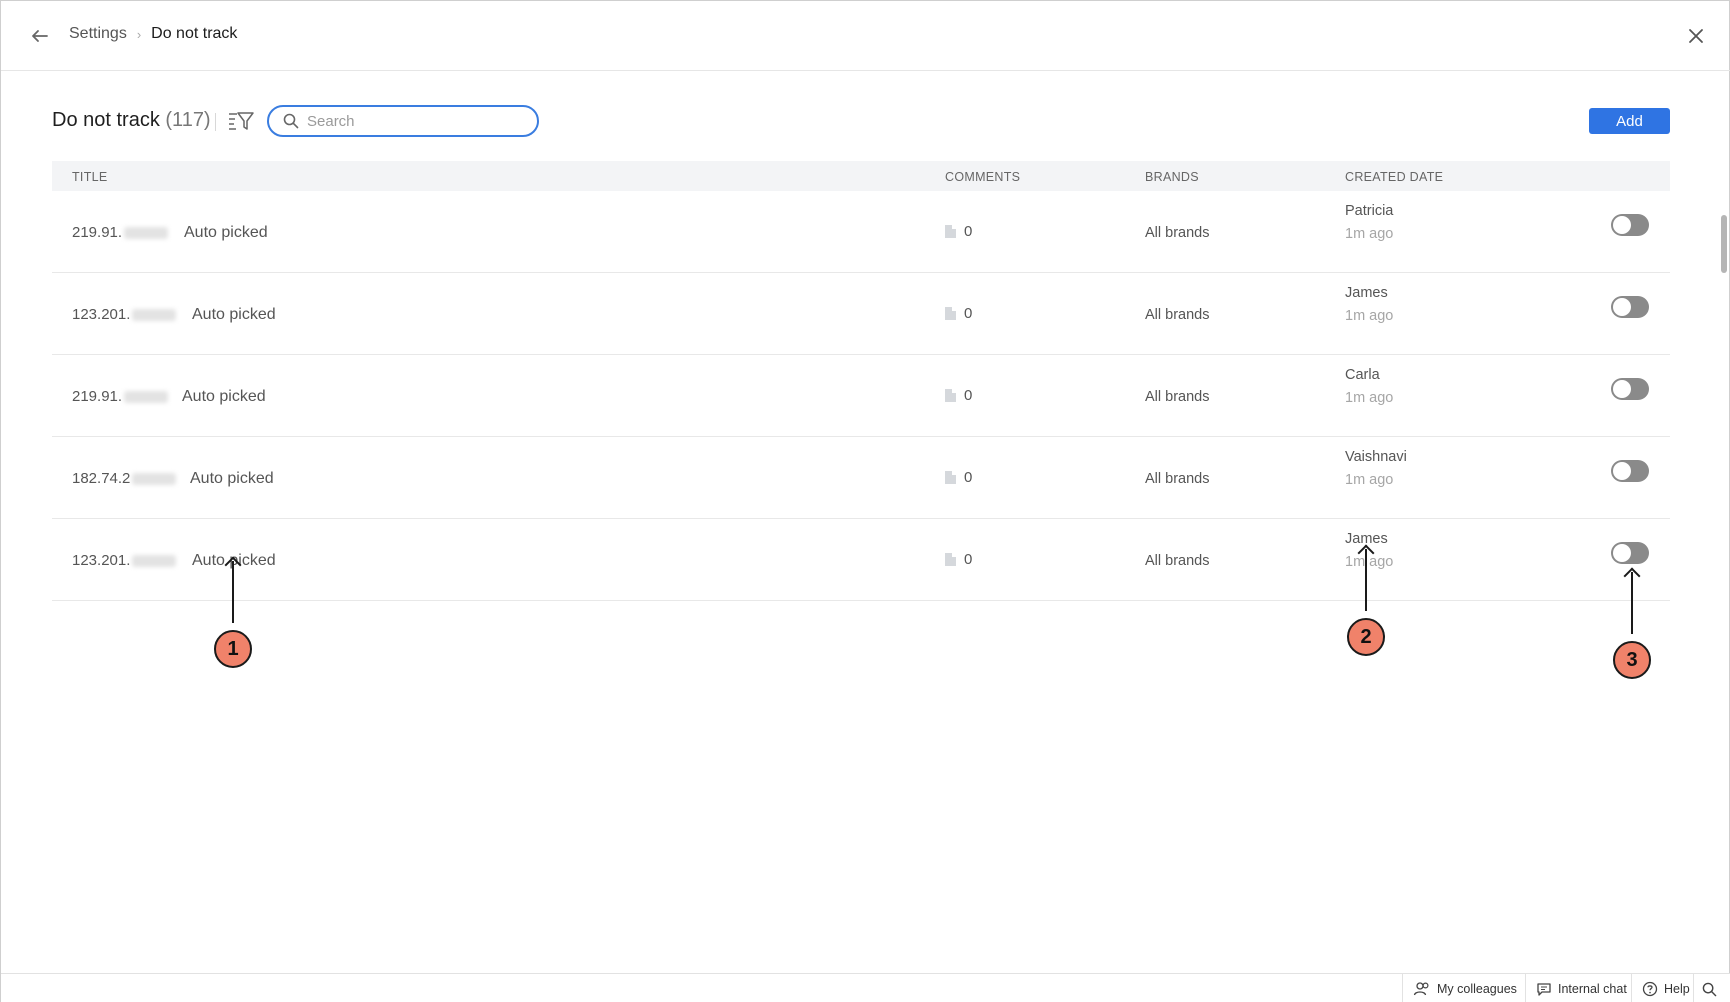  I want to click on my-colleagues-button: My colleagues, so click(1464, 988).